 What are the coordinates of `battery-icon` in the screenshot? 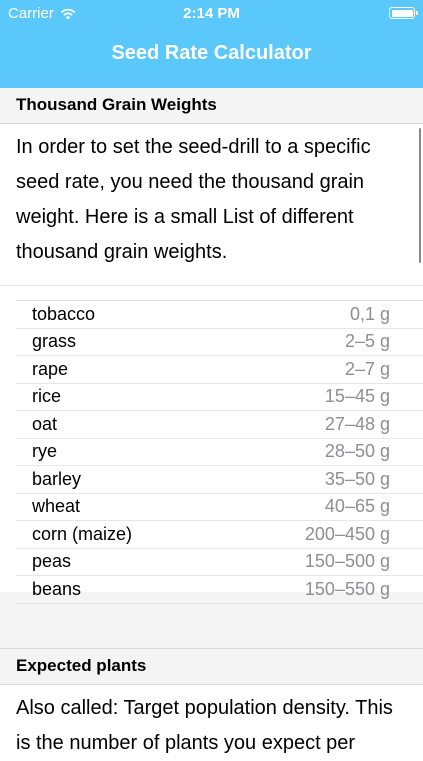 It's located at (403, 13).